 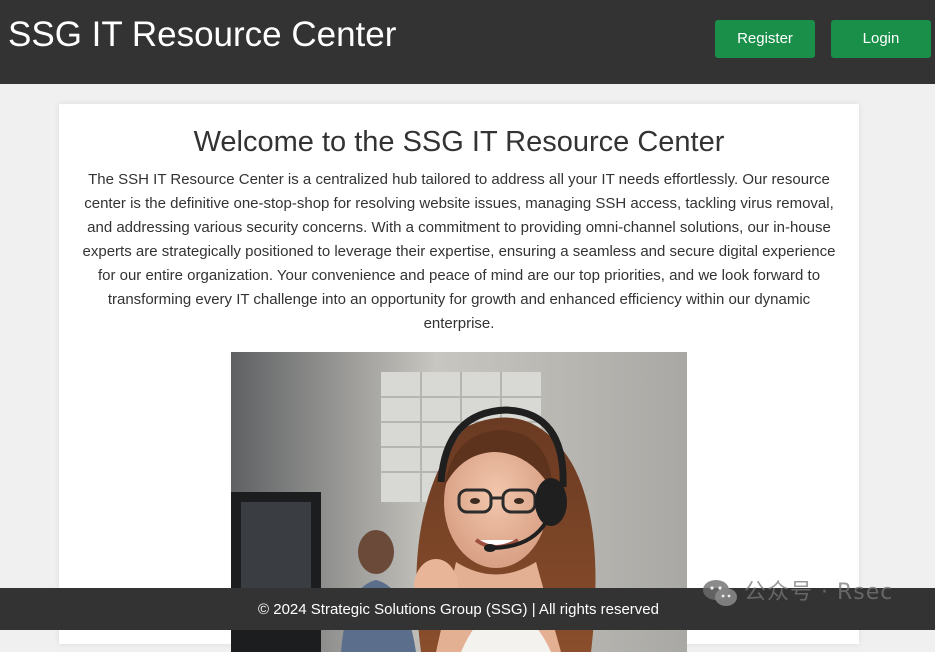 I want to click on welcome-heading: Welcome to the SSG IT Resource Center, so click(x=459, y=142).